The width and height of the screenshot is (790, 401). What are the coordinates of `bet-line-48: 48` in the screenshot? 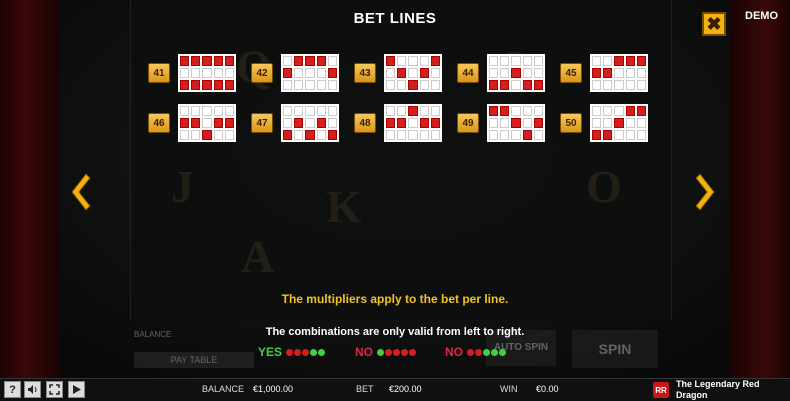 It's located at (399, 124).